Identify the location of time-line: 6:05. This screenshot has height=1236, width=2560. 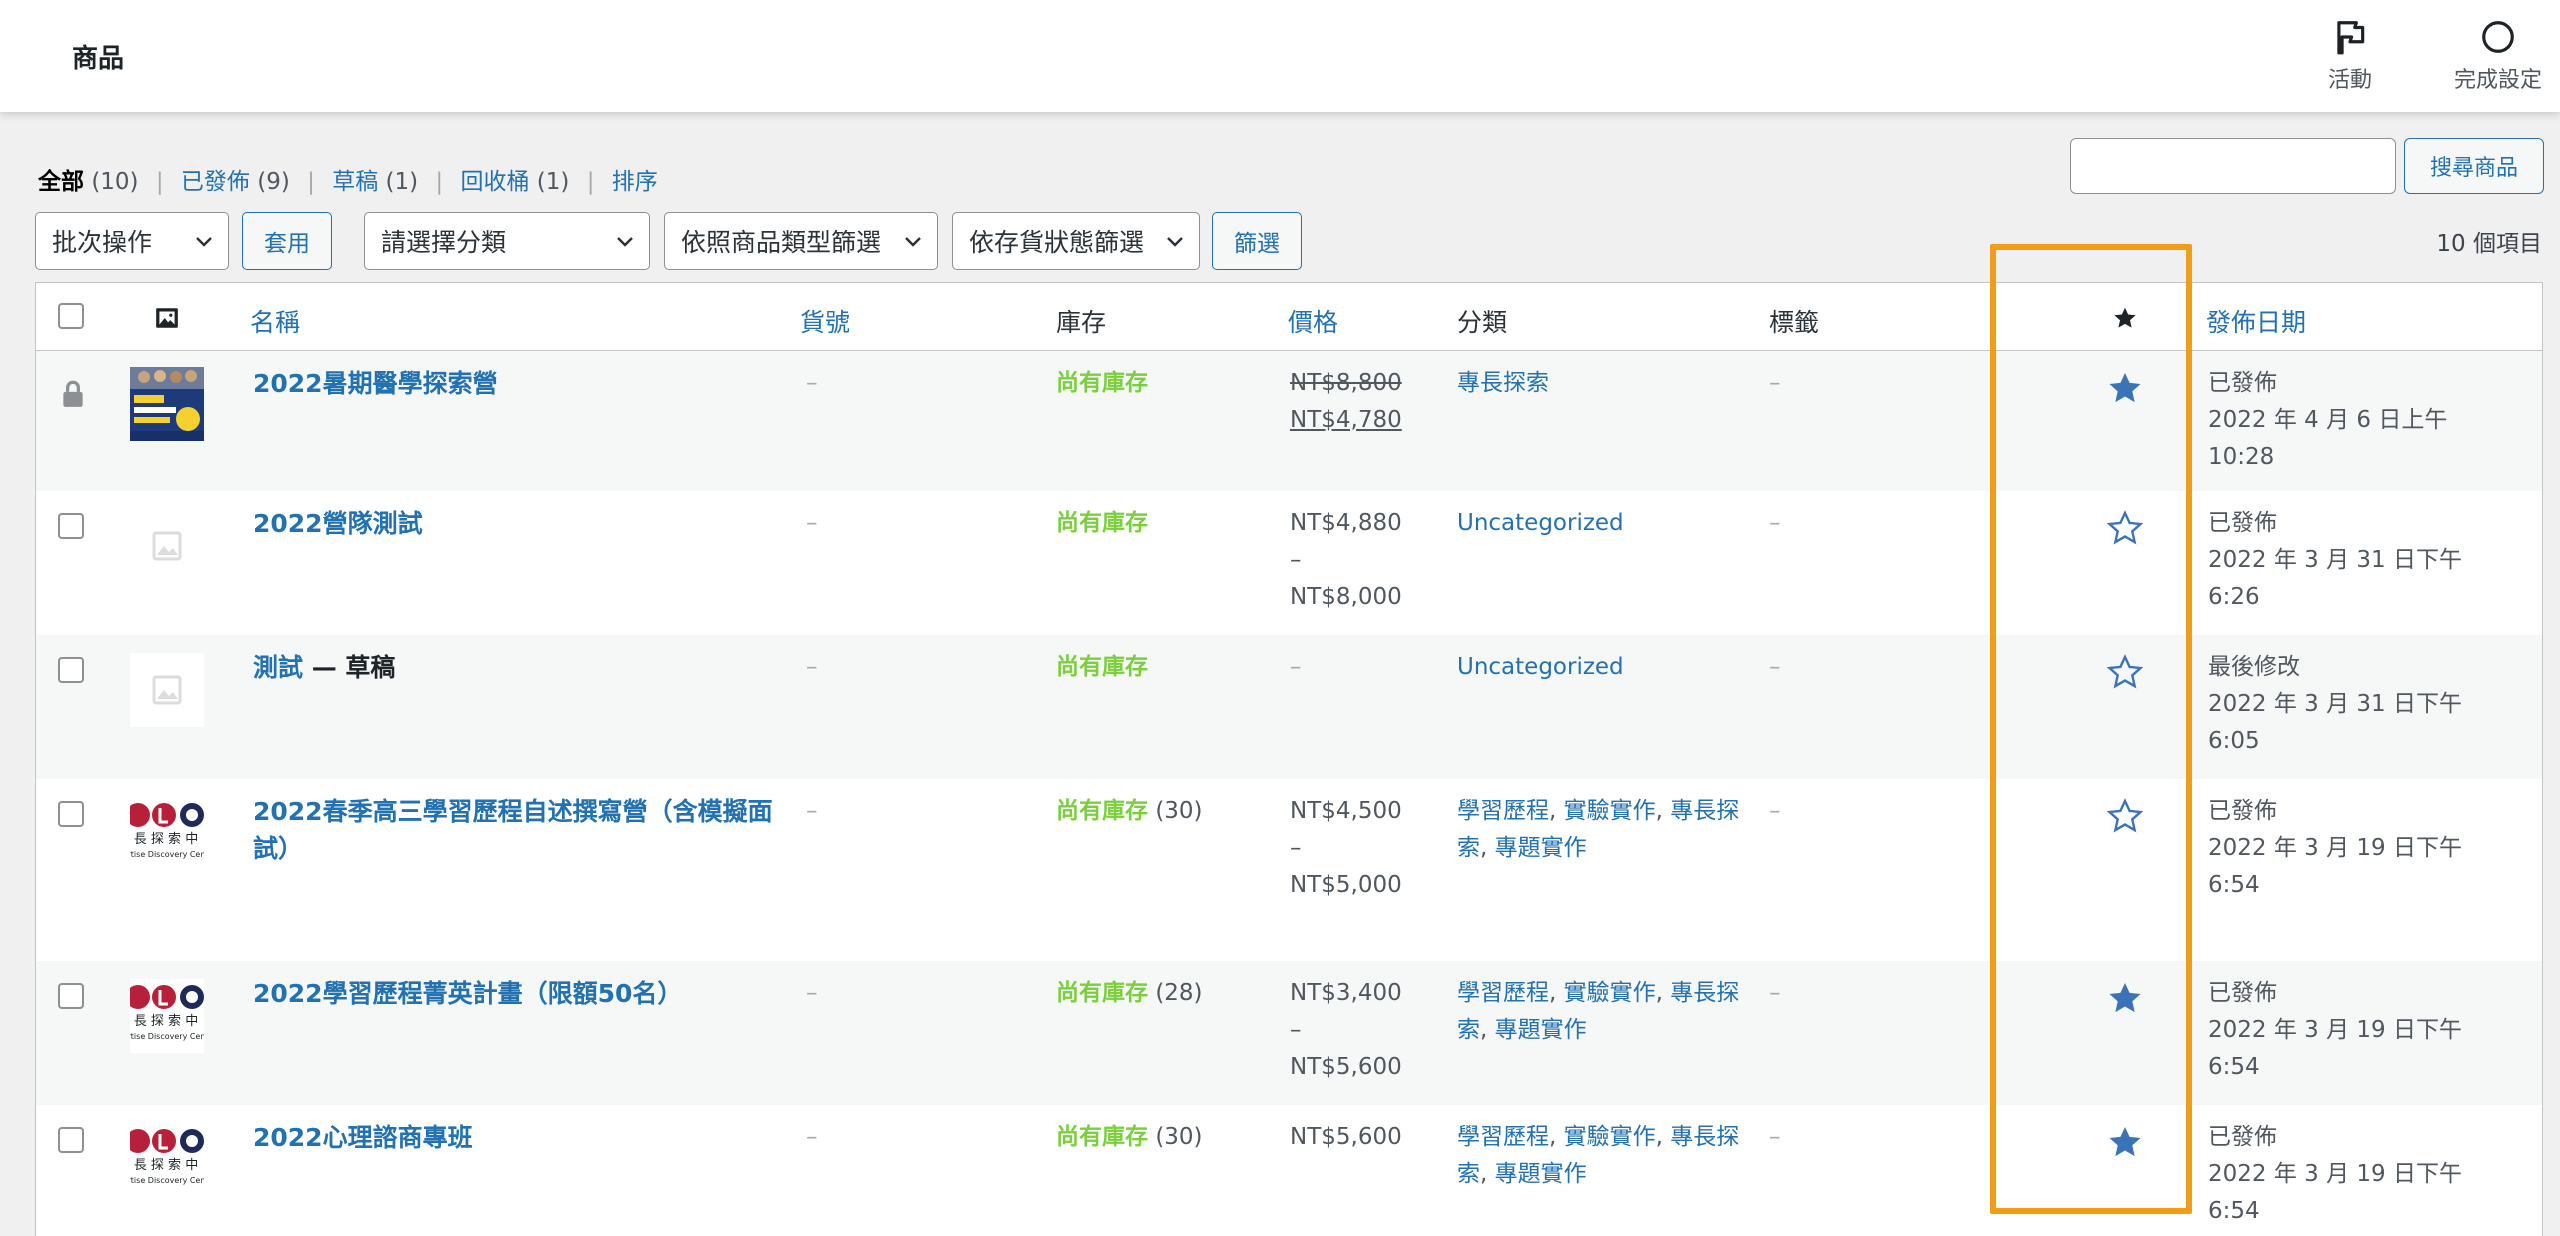
(2234, 741).